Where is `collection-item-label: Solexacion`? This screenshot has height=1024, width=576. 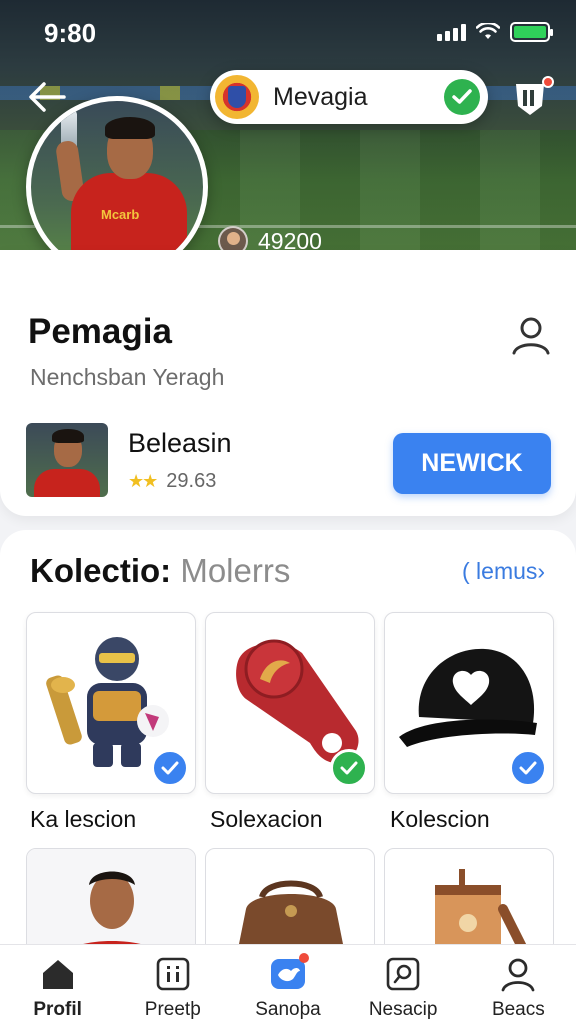
collection-item-label: Solexacion is located at coordinates (266, 819).